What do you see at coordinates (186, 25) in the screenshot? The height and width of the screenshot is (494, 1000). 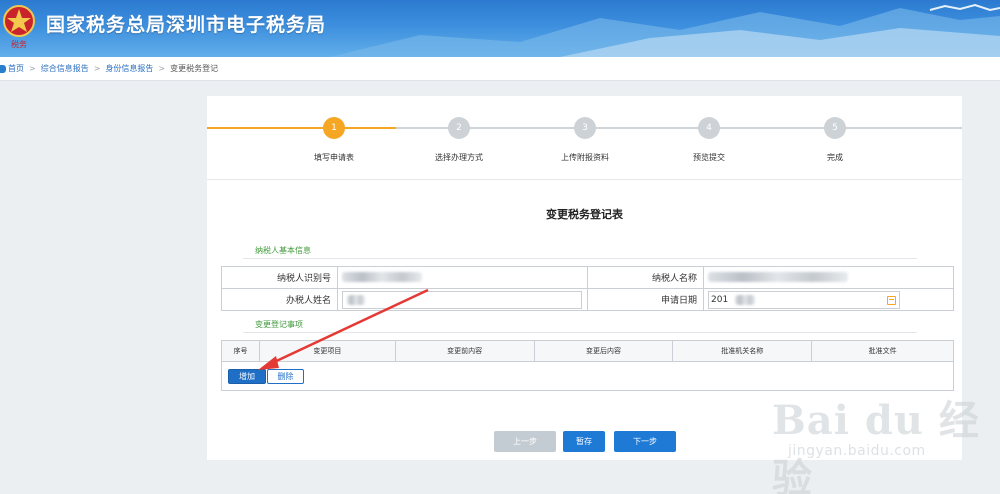 I see `site-title: 国家税务总局深圳市电子税务局` at bounding box center [186, 25].